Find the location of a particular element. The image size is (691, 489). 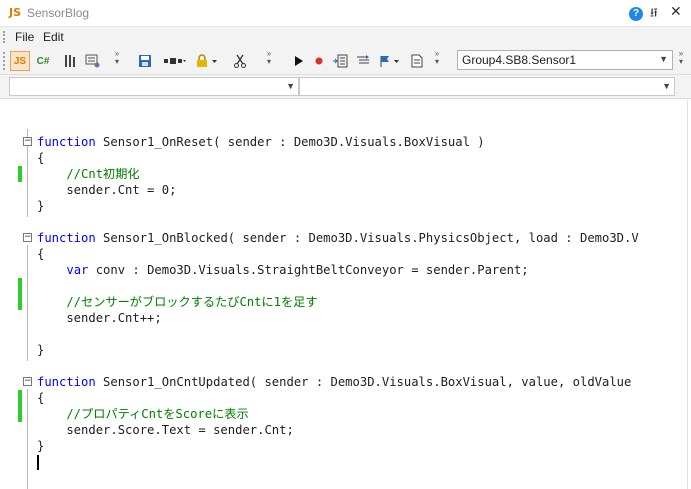

code-comment: //センサーがブロックするたびCntに1を足す is located at coordinates (177, 302).